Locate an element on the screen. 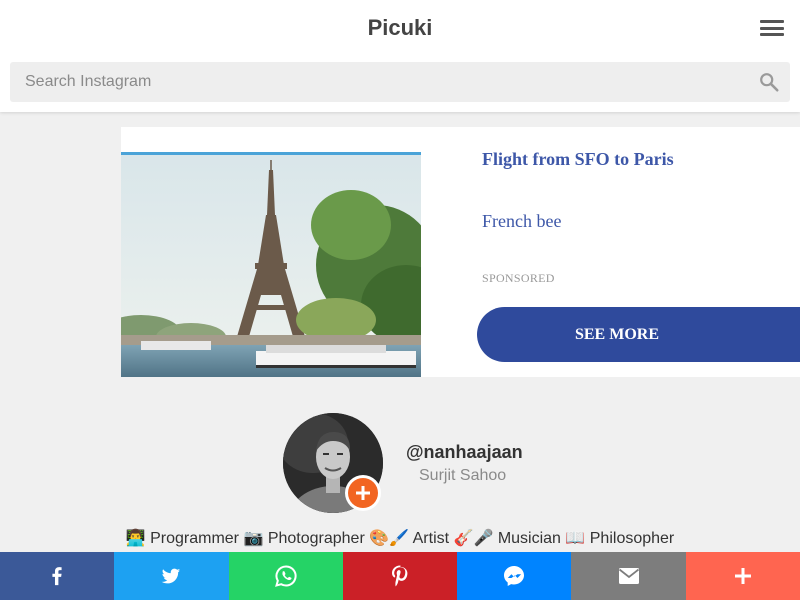 The width and height of the screenshot is (800, 600). twitter-icon is located at coordinates (171, 576).